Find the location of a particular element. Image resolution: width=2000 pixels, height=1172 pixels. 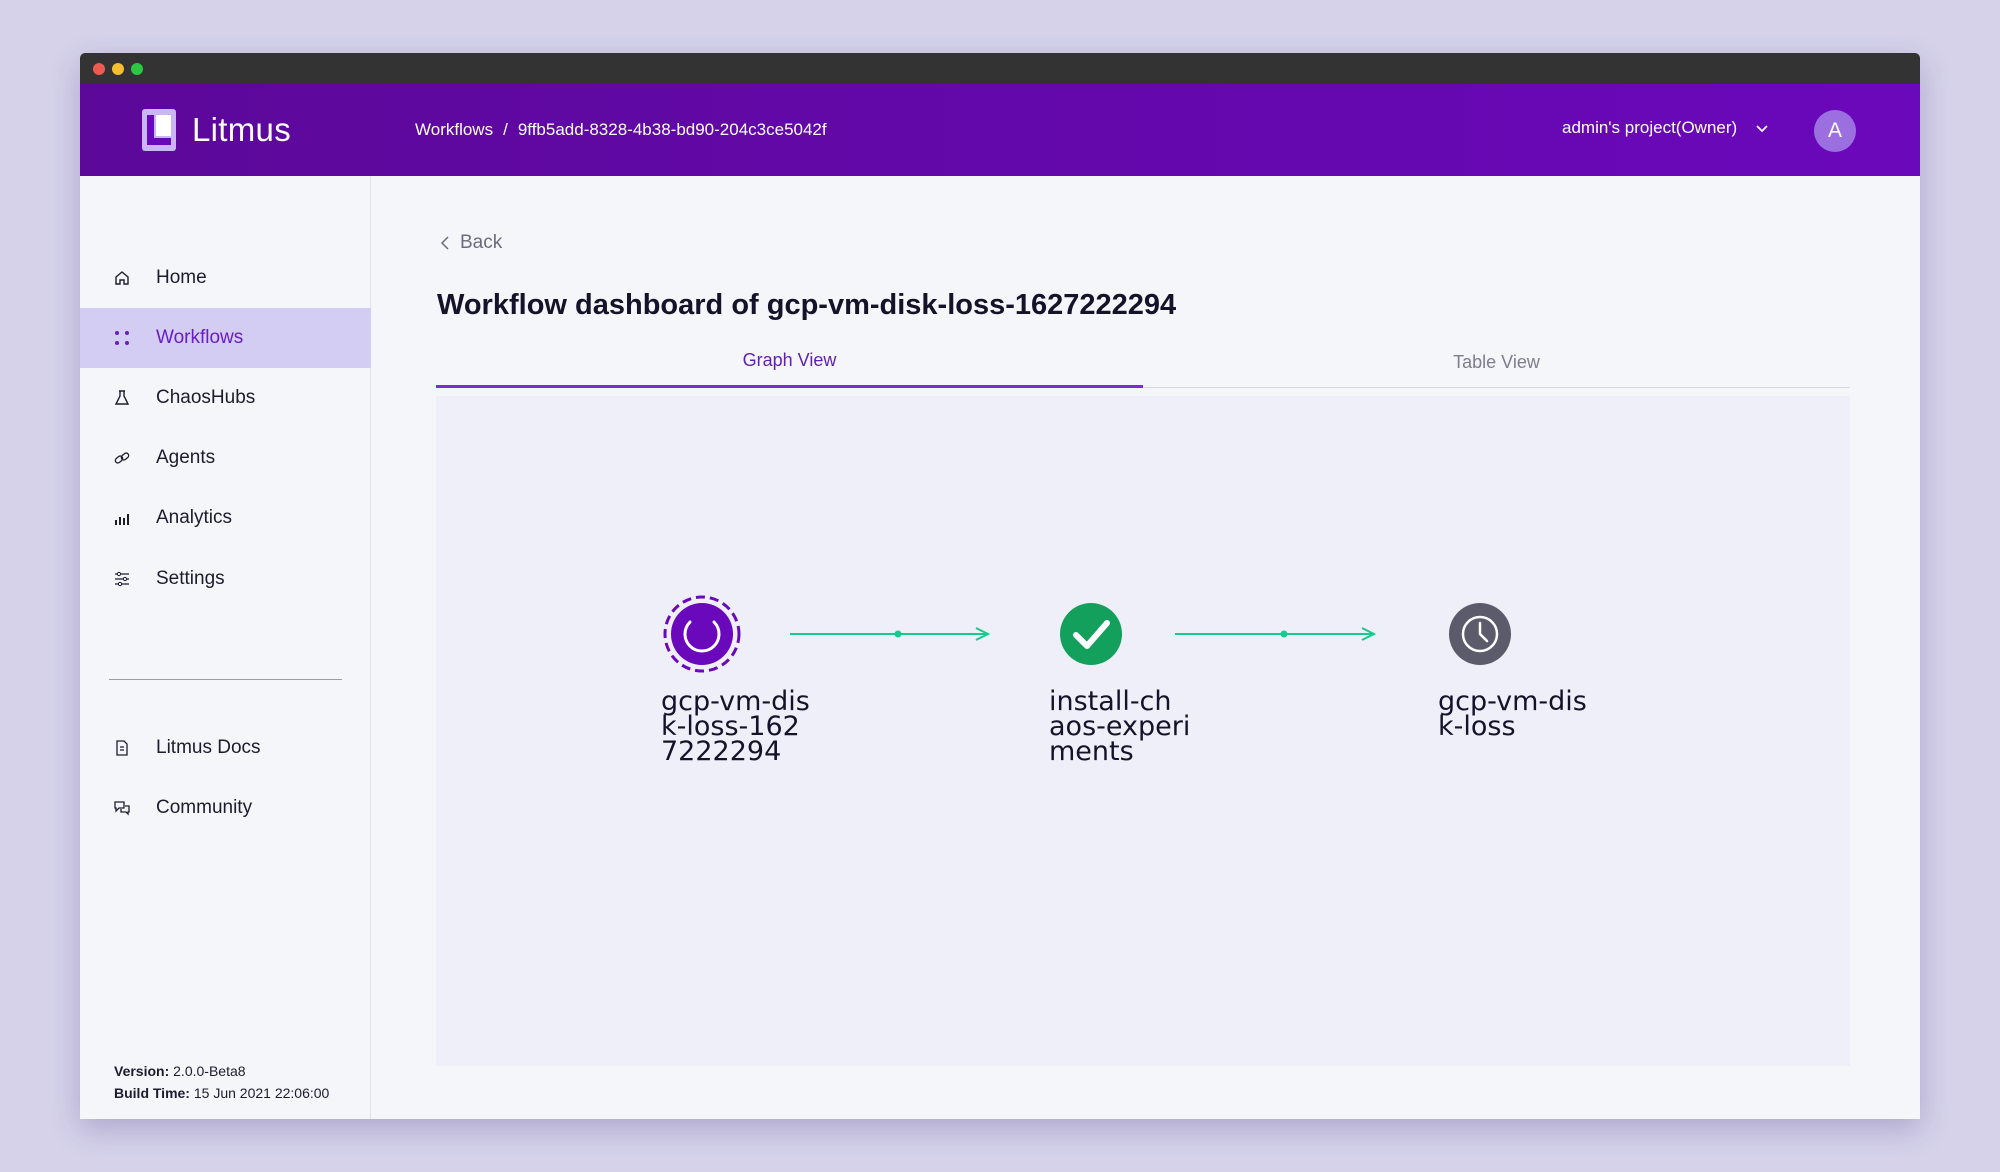

node-label: gcp-vm-dis k-loss is located at coordinates (1512, 714).